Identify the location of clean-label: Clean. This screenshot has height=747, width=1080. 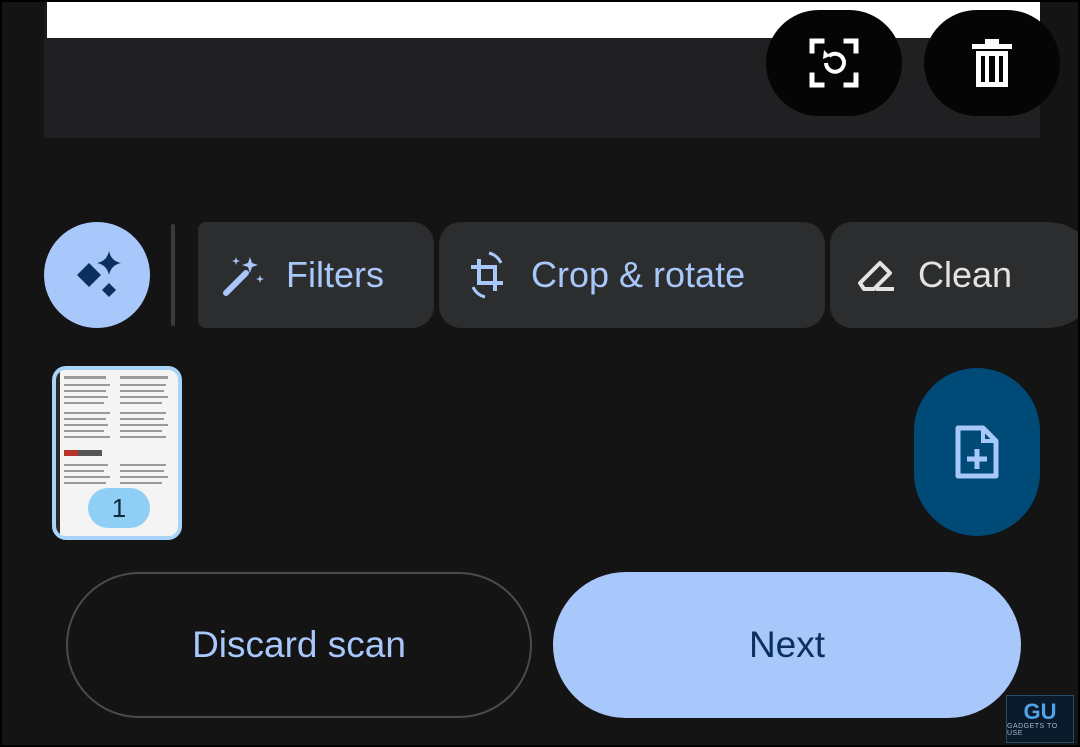
(965, 274).